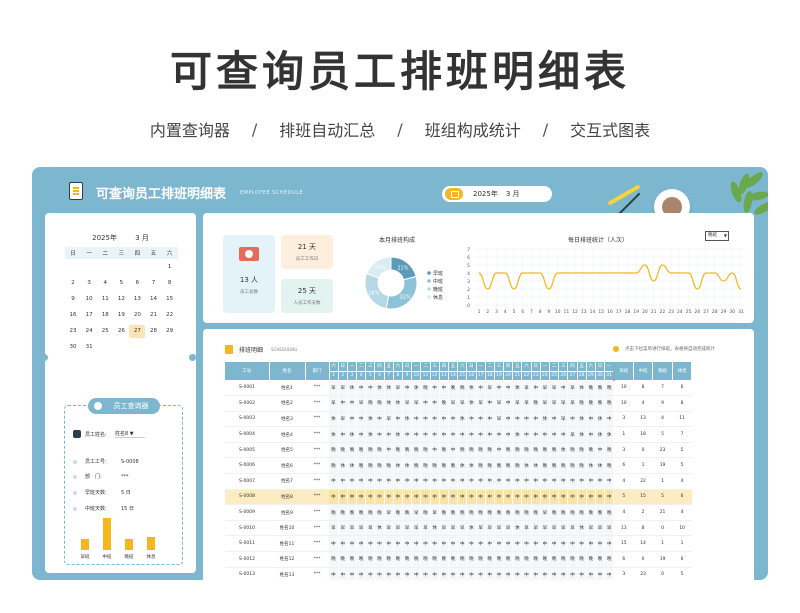 This screenshot has height=613, width=800. What do you see at coordinates (130, 434) in the screenshot?
I see `employee-name-select: 姓名8 ▼` at bounding box center [130, 434].